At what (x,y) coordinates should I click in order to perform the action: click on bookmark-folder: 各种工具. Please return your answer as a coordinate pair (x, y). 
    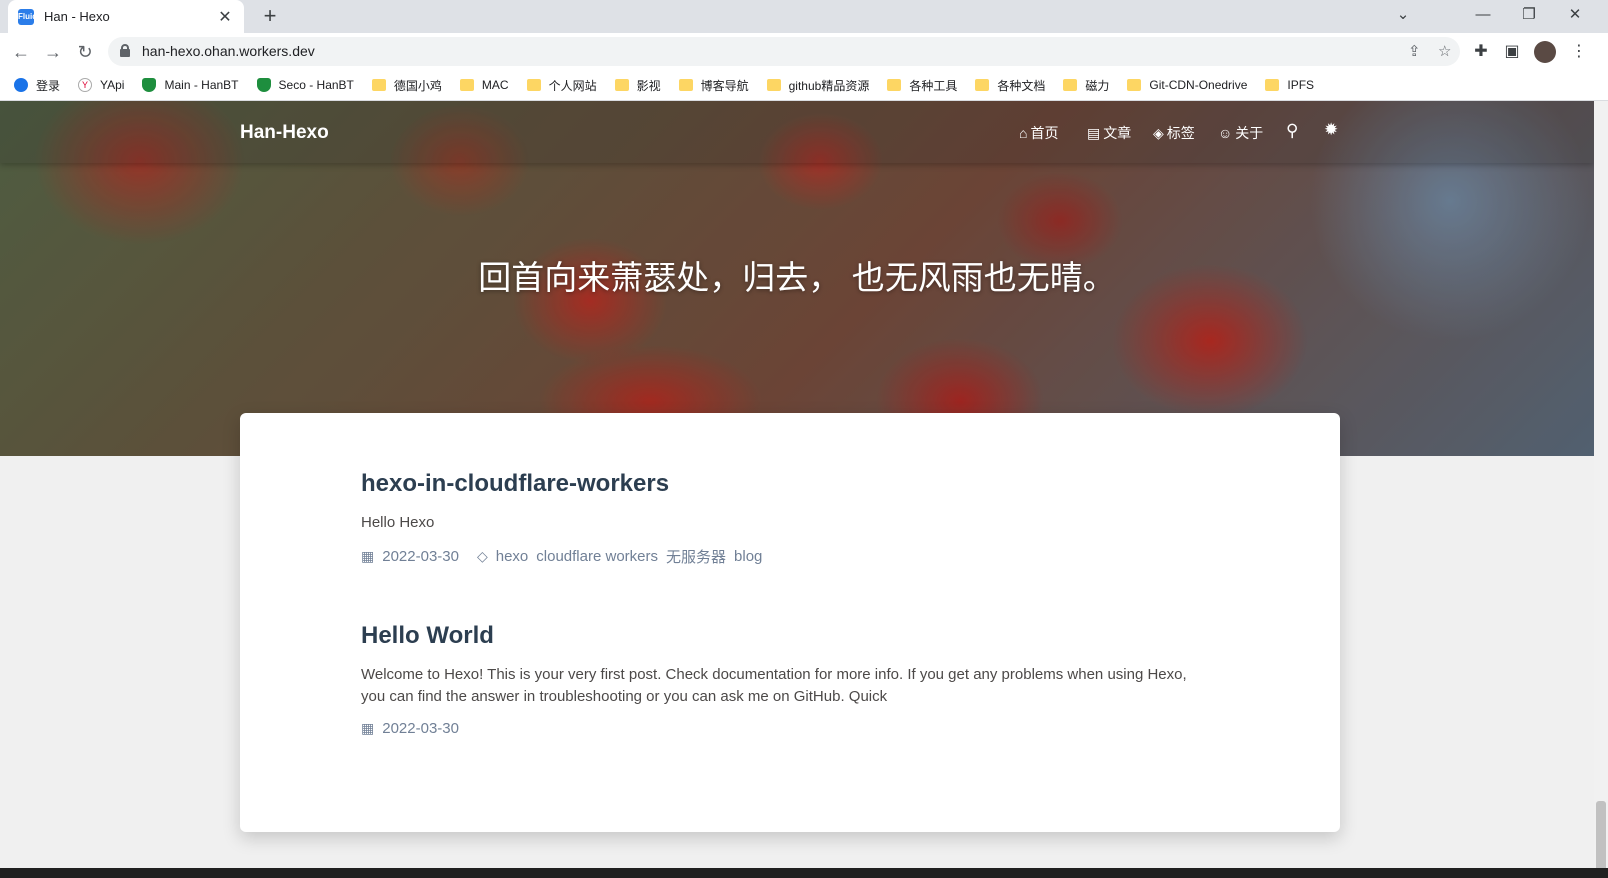
    Looking at the image, I should click on (922, 85).